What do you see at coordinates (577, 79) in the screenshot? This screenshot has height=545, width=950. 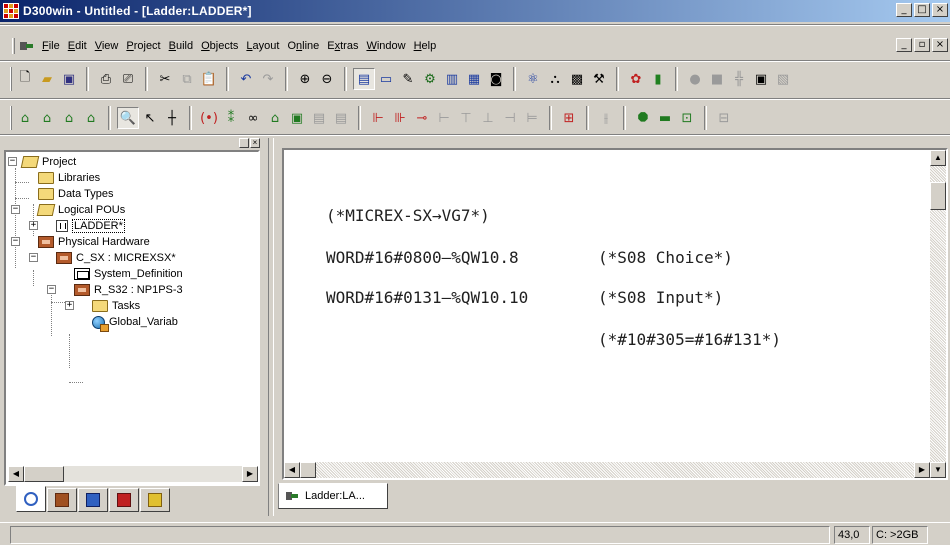 I see `debug-icon: ▩` at bounding box center [577, 79].